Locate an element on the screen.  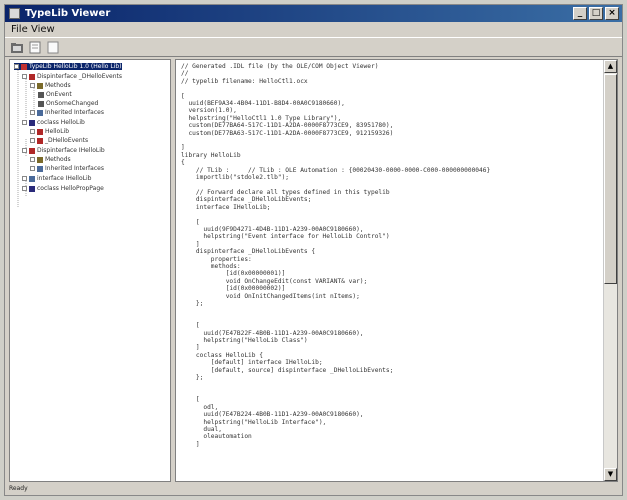
close-button: × is located at coordinates (612, 13).